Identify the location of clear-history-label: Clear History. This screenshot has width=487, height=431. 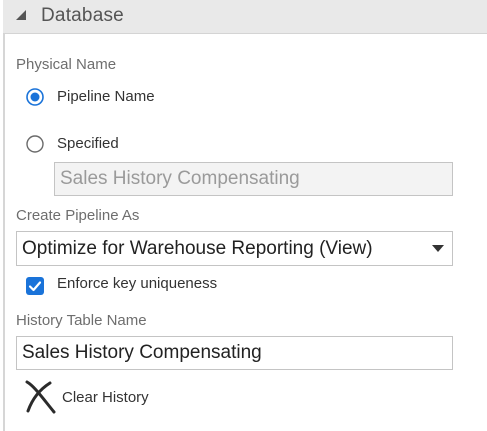
(105, 397).